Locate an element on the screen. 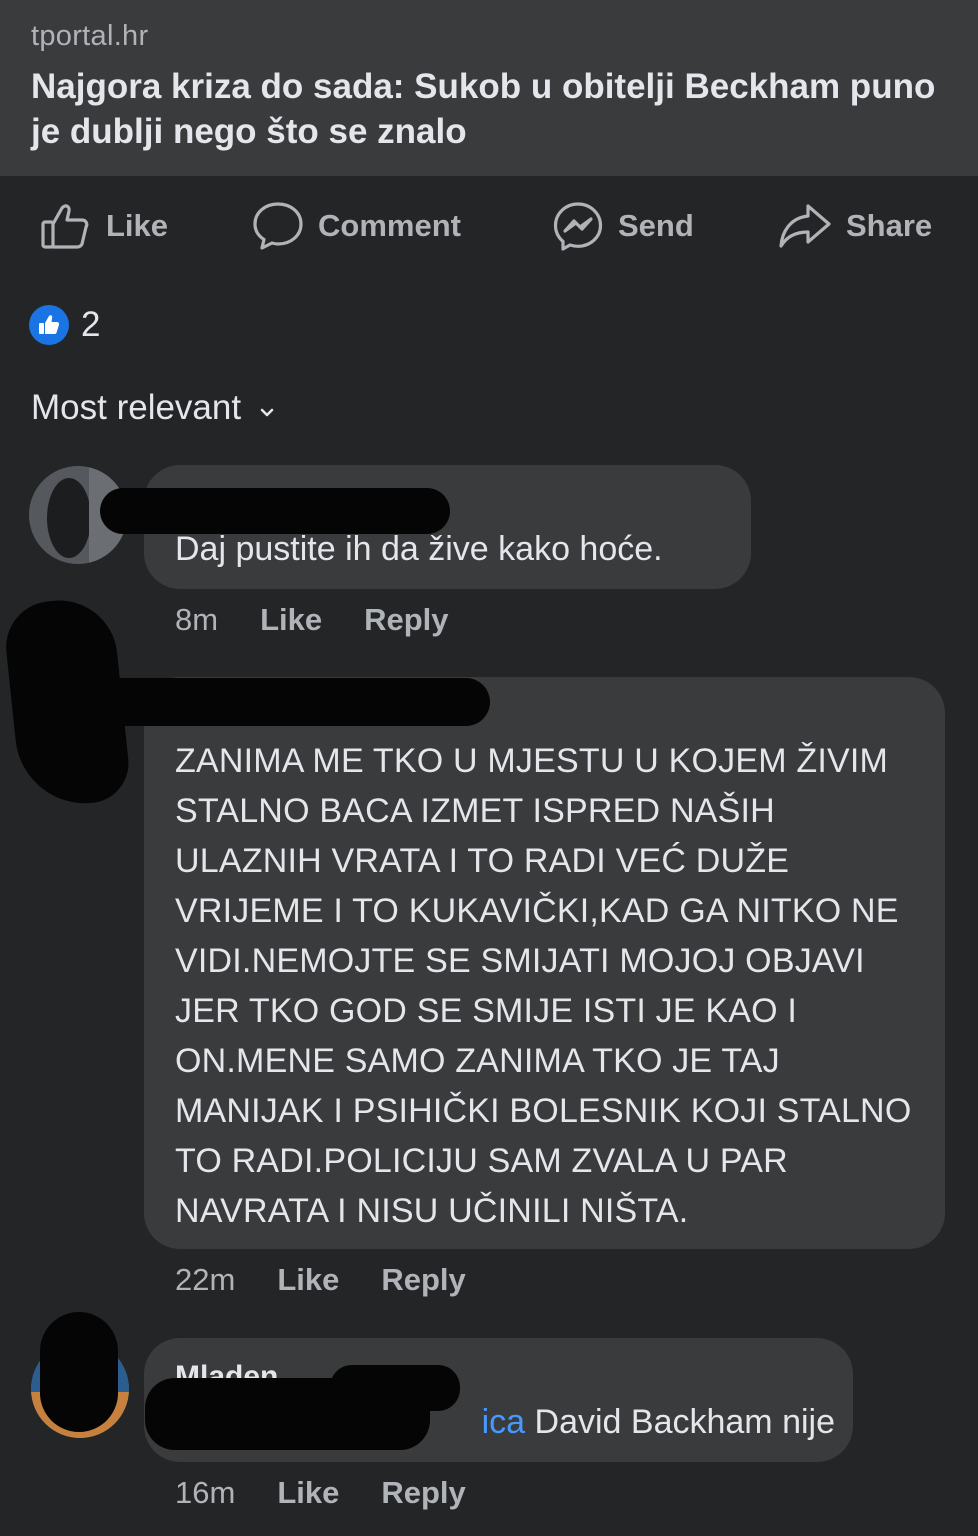 Image resolution: width=978 pixels, height=1536 pixels. comment-text-body: David Backham nije is located at coordinates (680, 1422).